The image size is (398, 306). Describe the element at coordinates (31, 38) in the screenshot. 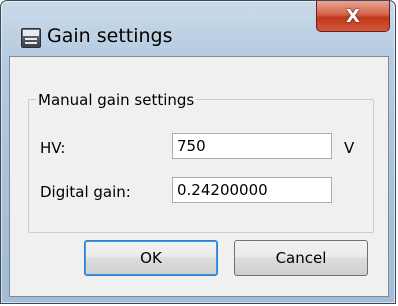

I see `app-icon` at that location.